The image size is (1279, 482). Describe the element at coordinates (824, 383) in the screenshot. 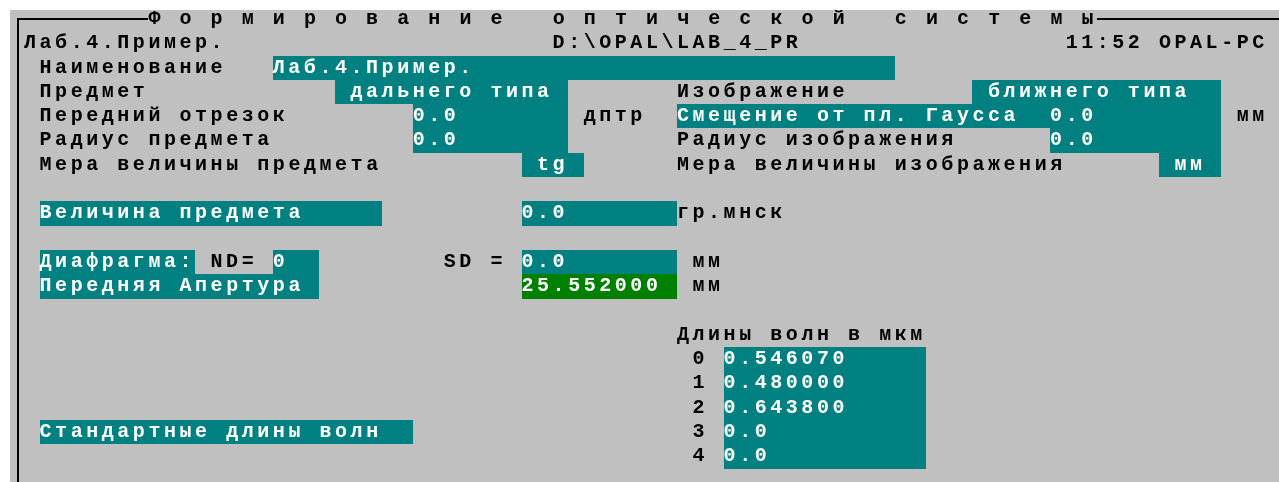

I see `wavelength-field: 0.480000` at that location.